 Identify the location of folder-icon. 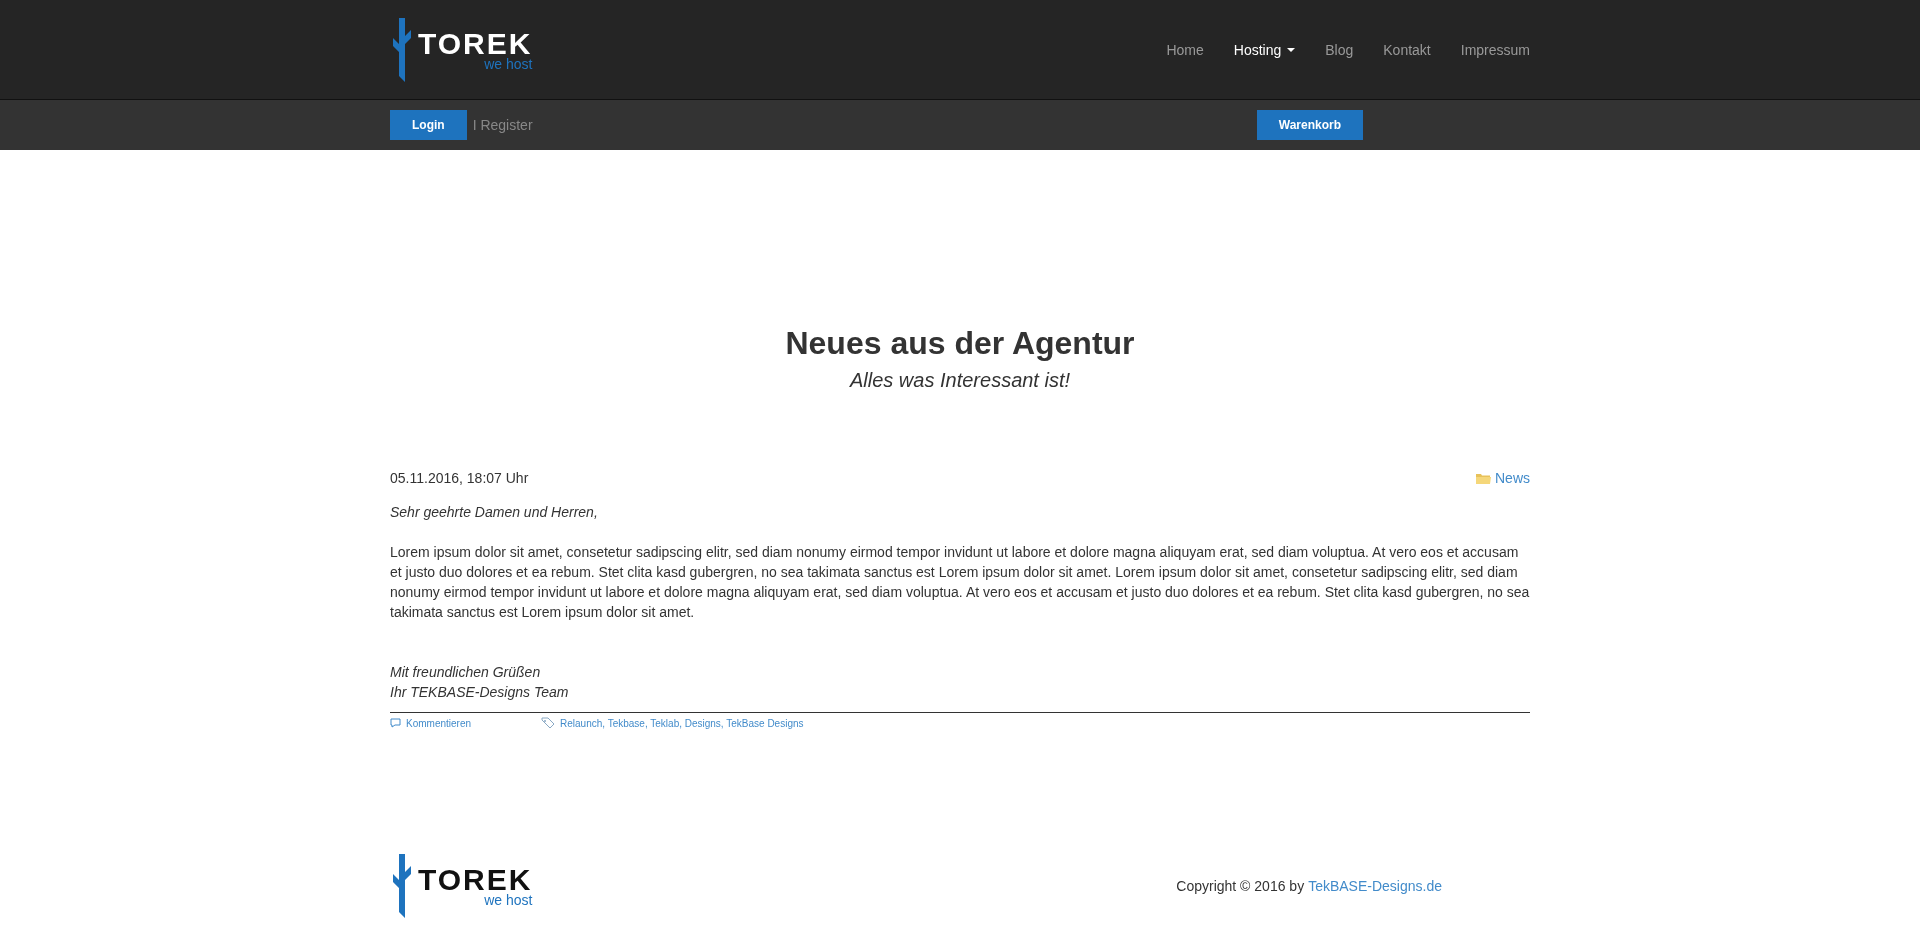
(1483, 478).